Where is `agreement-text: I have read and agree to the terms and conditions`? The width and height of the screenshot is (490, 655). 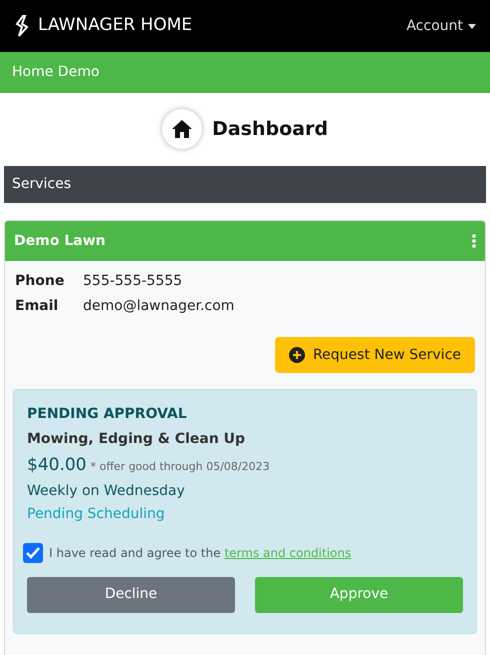 agreement-text: I have read and agree to the terms and conditions is located at coordinates (200, 553).